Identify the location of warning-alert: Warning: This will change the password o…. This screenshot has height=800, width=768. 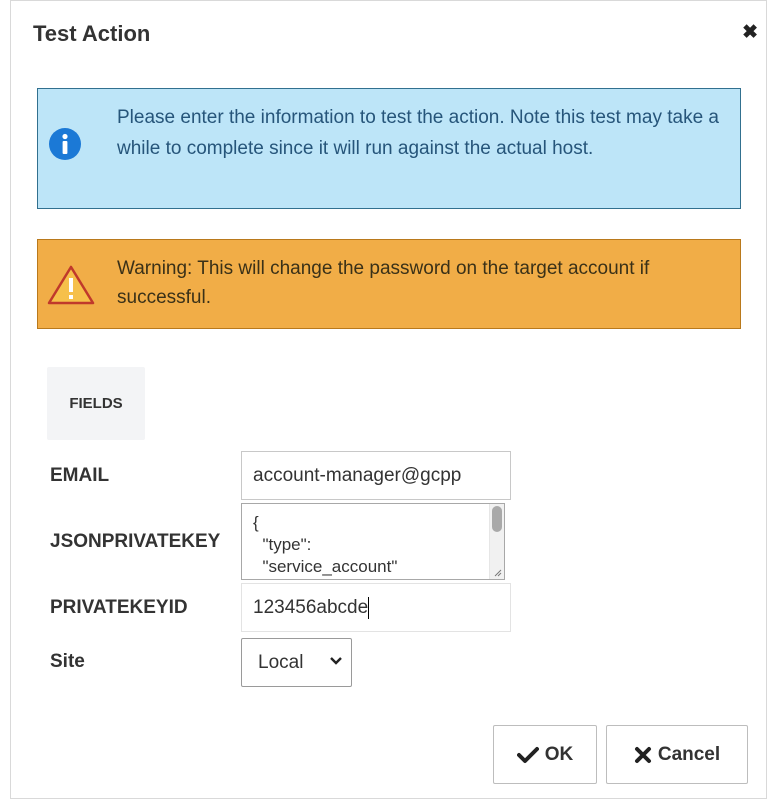
(389, 284).